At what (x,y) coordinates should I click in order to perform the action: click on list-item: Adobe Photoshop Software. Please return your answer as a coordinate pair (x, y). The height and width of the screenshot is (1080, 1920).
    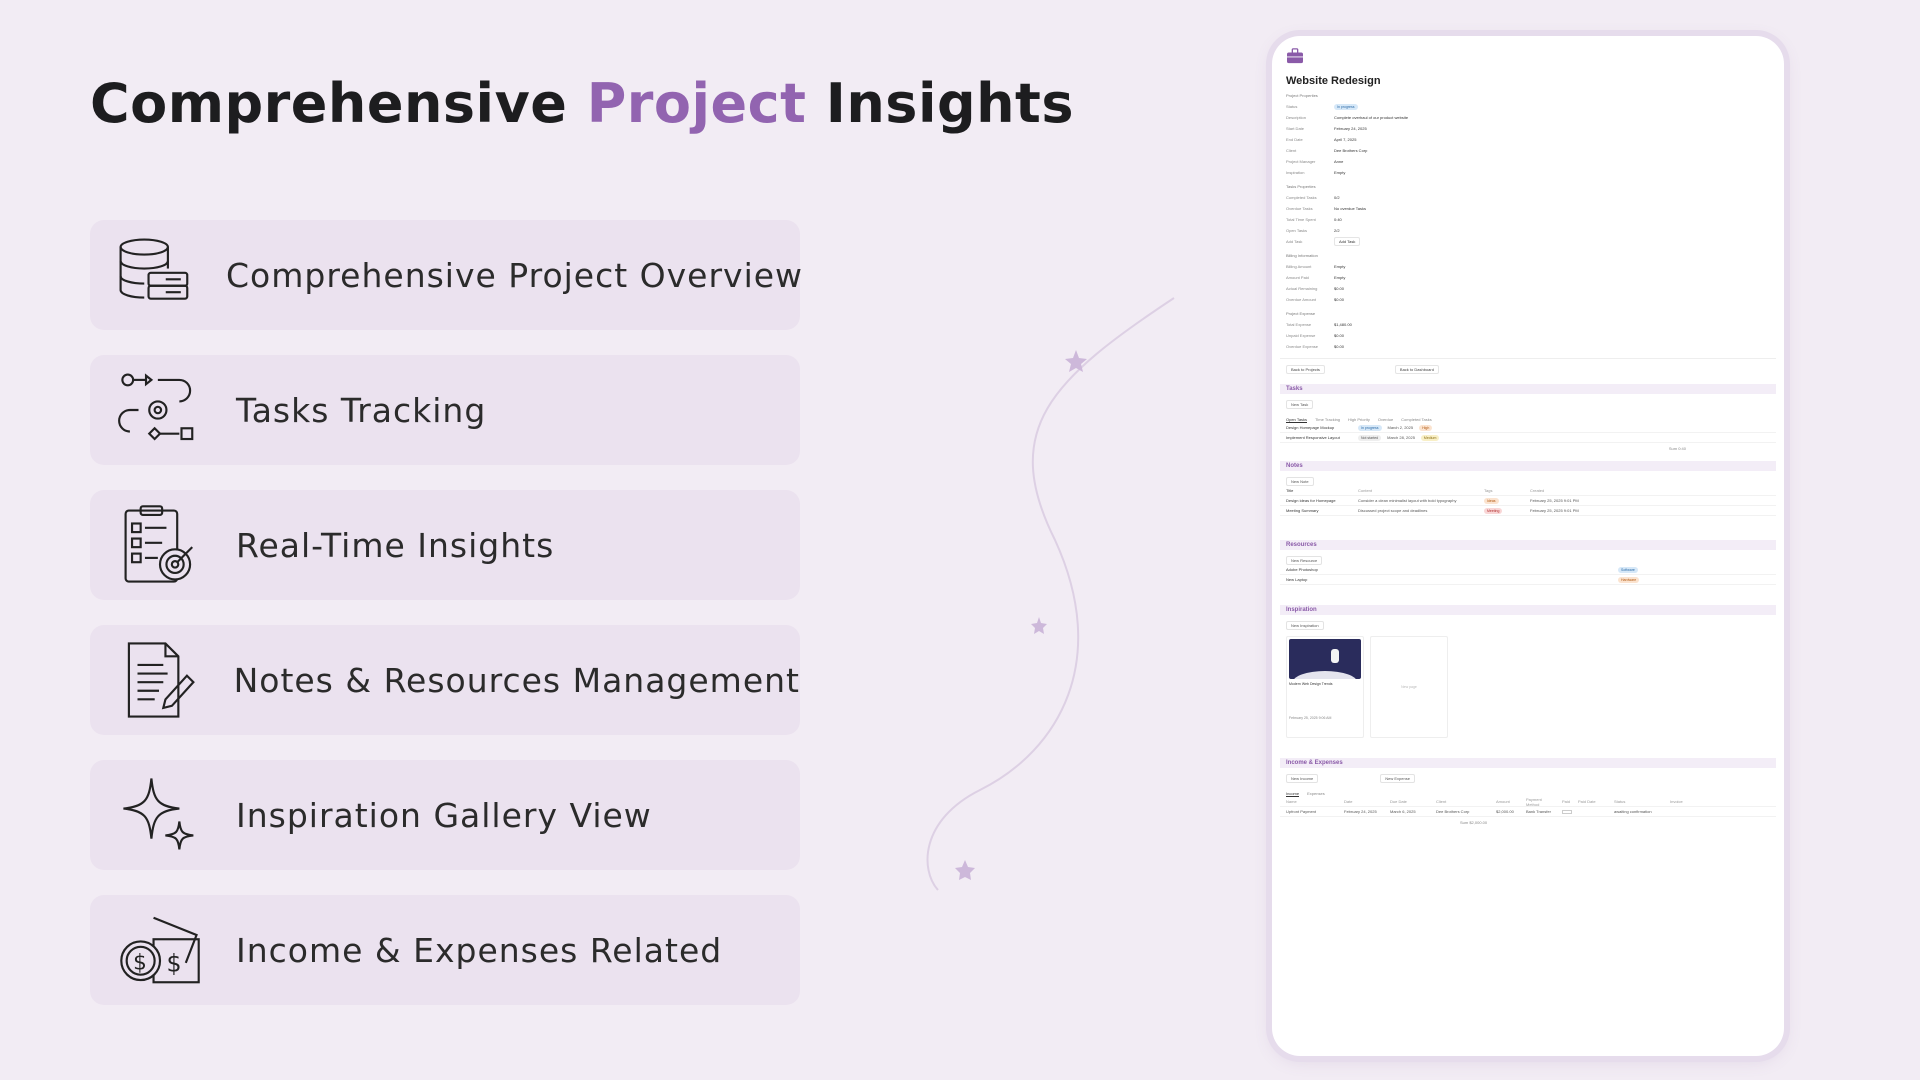
    Looking at the image, I should click on (1528, 570).